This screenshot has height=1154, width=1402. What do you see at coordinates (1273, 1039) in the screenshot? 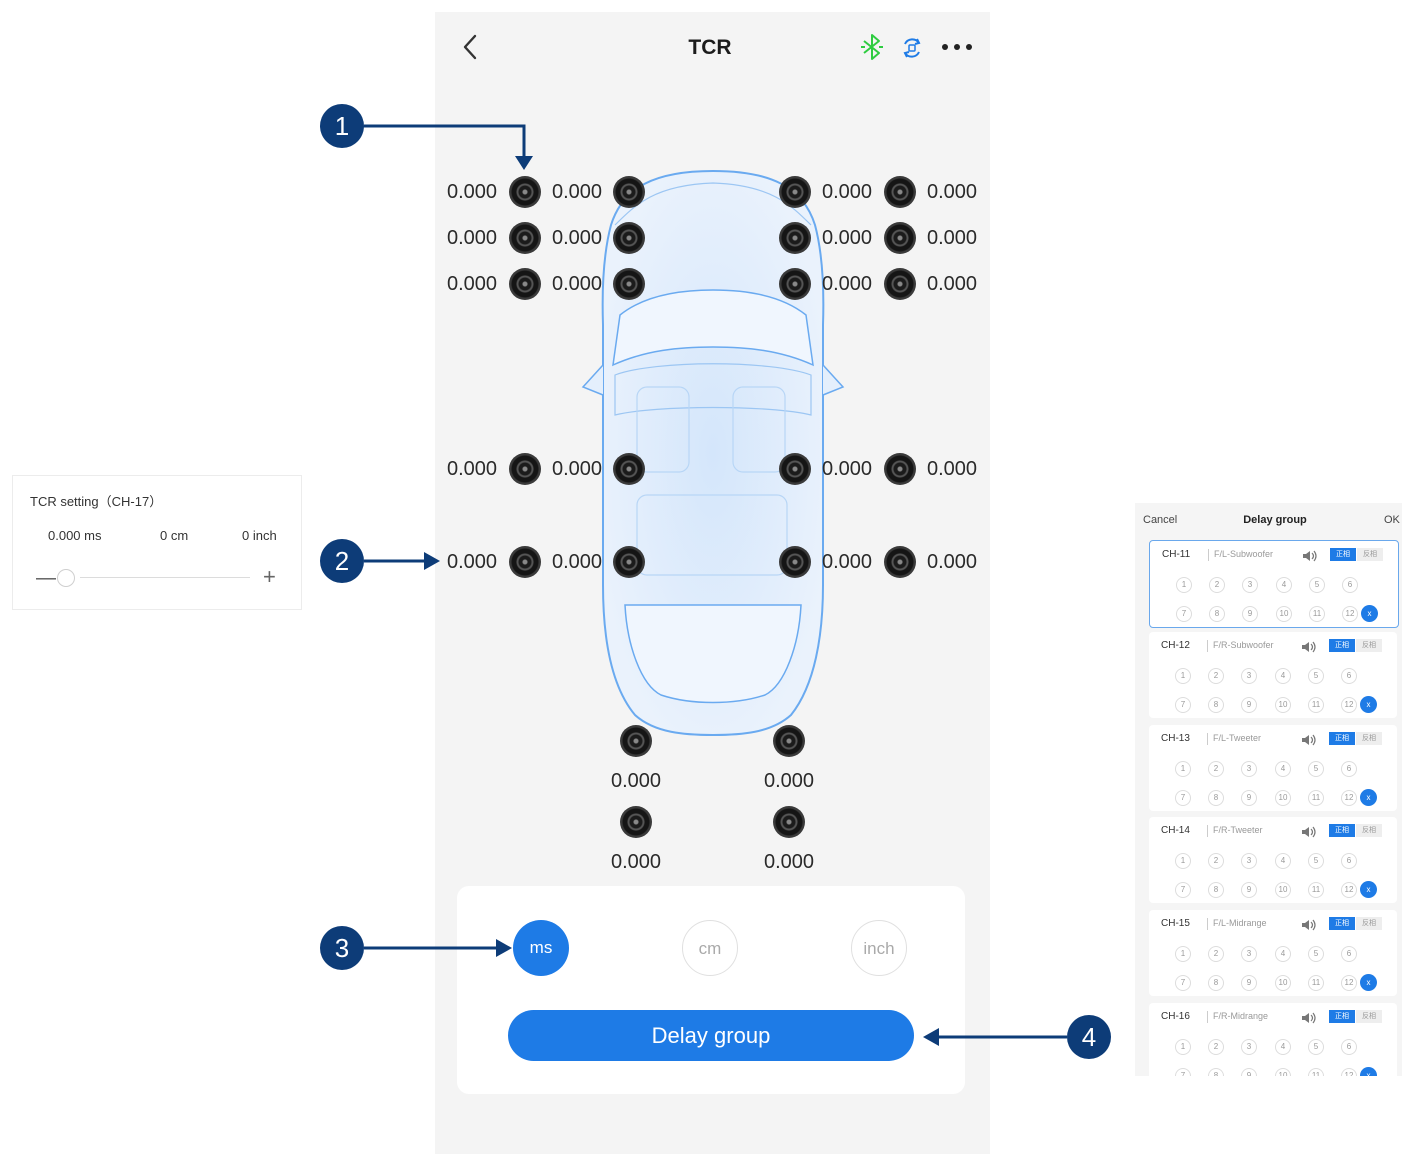
I see `channel-card: CH-16 F/R-Midrange 正相 反相 1 2 3 4 5 6 7 8 9 10 11 12 x` at bounding box center [1273, 1039].